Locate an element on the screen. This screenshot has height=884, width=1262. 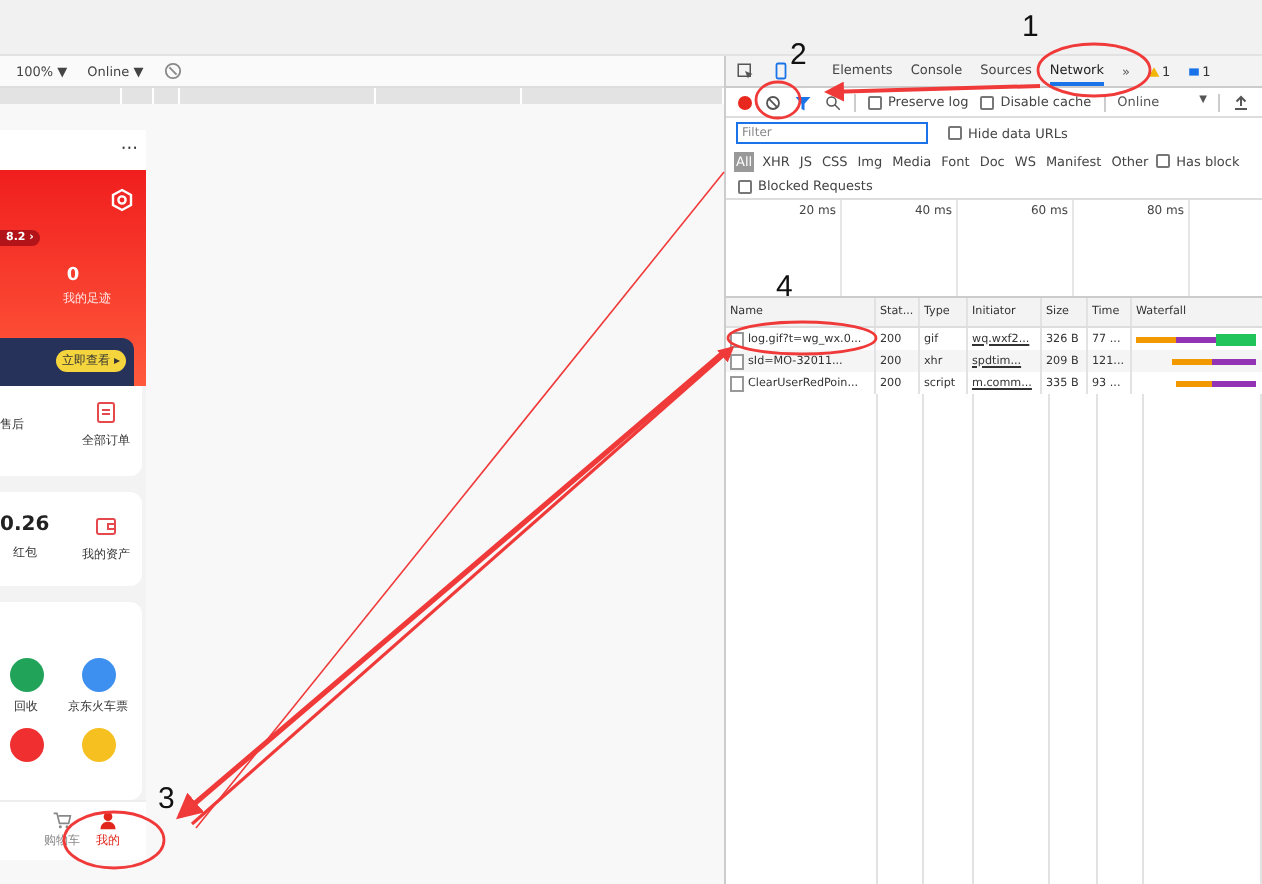
more-menu: ··· is located at coordinates (129, 149).